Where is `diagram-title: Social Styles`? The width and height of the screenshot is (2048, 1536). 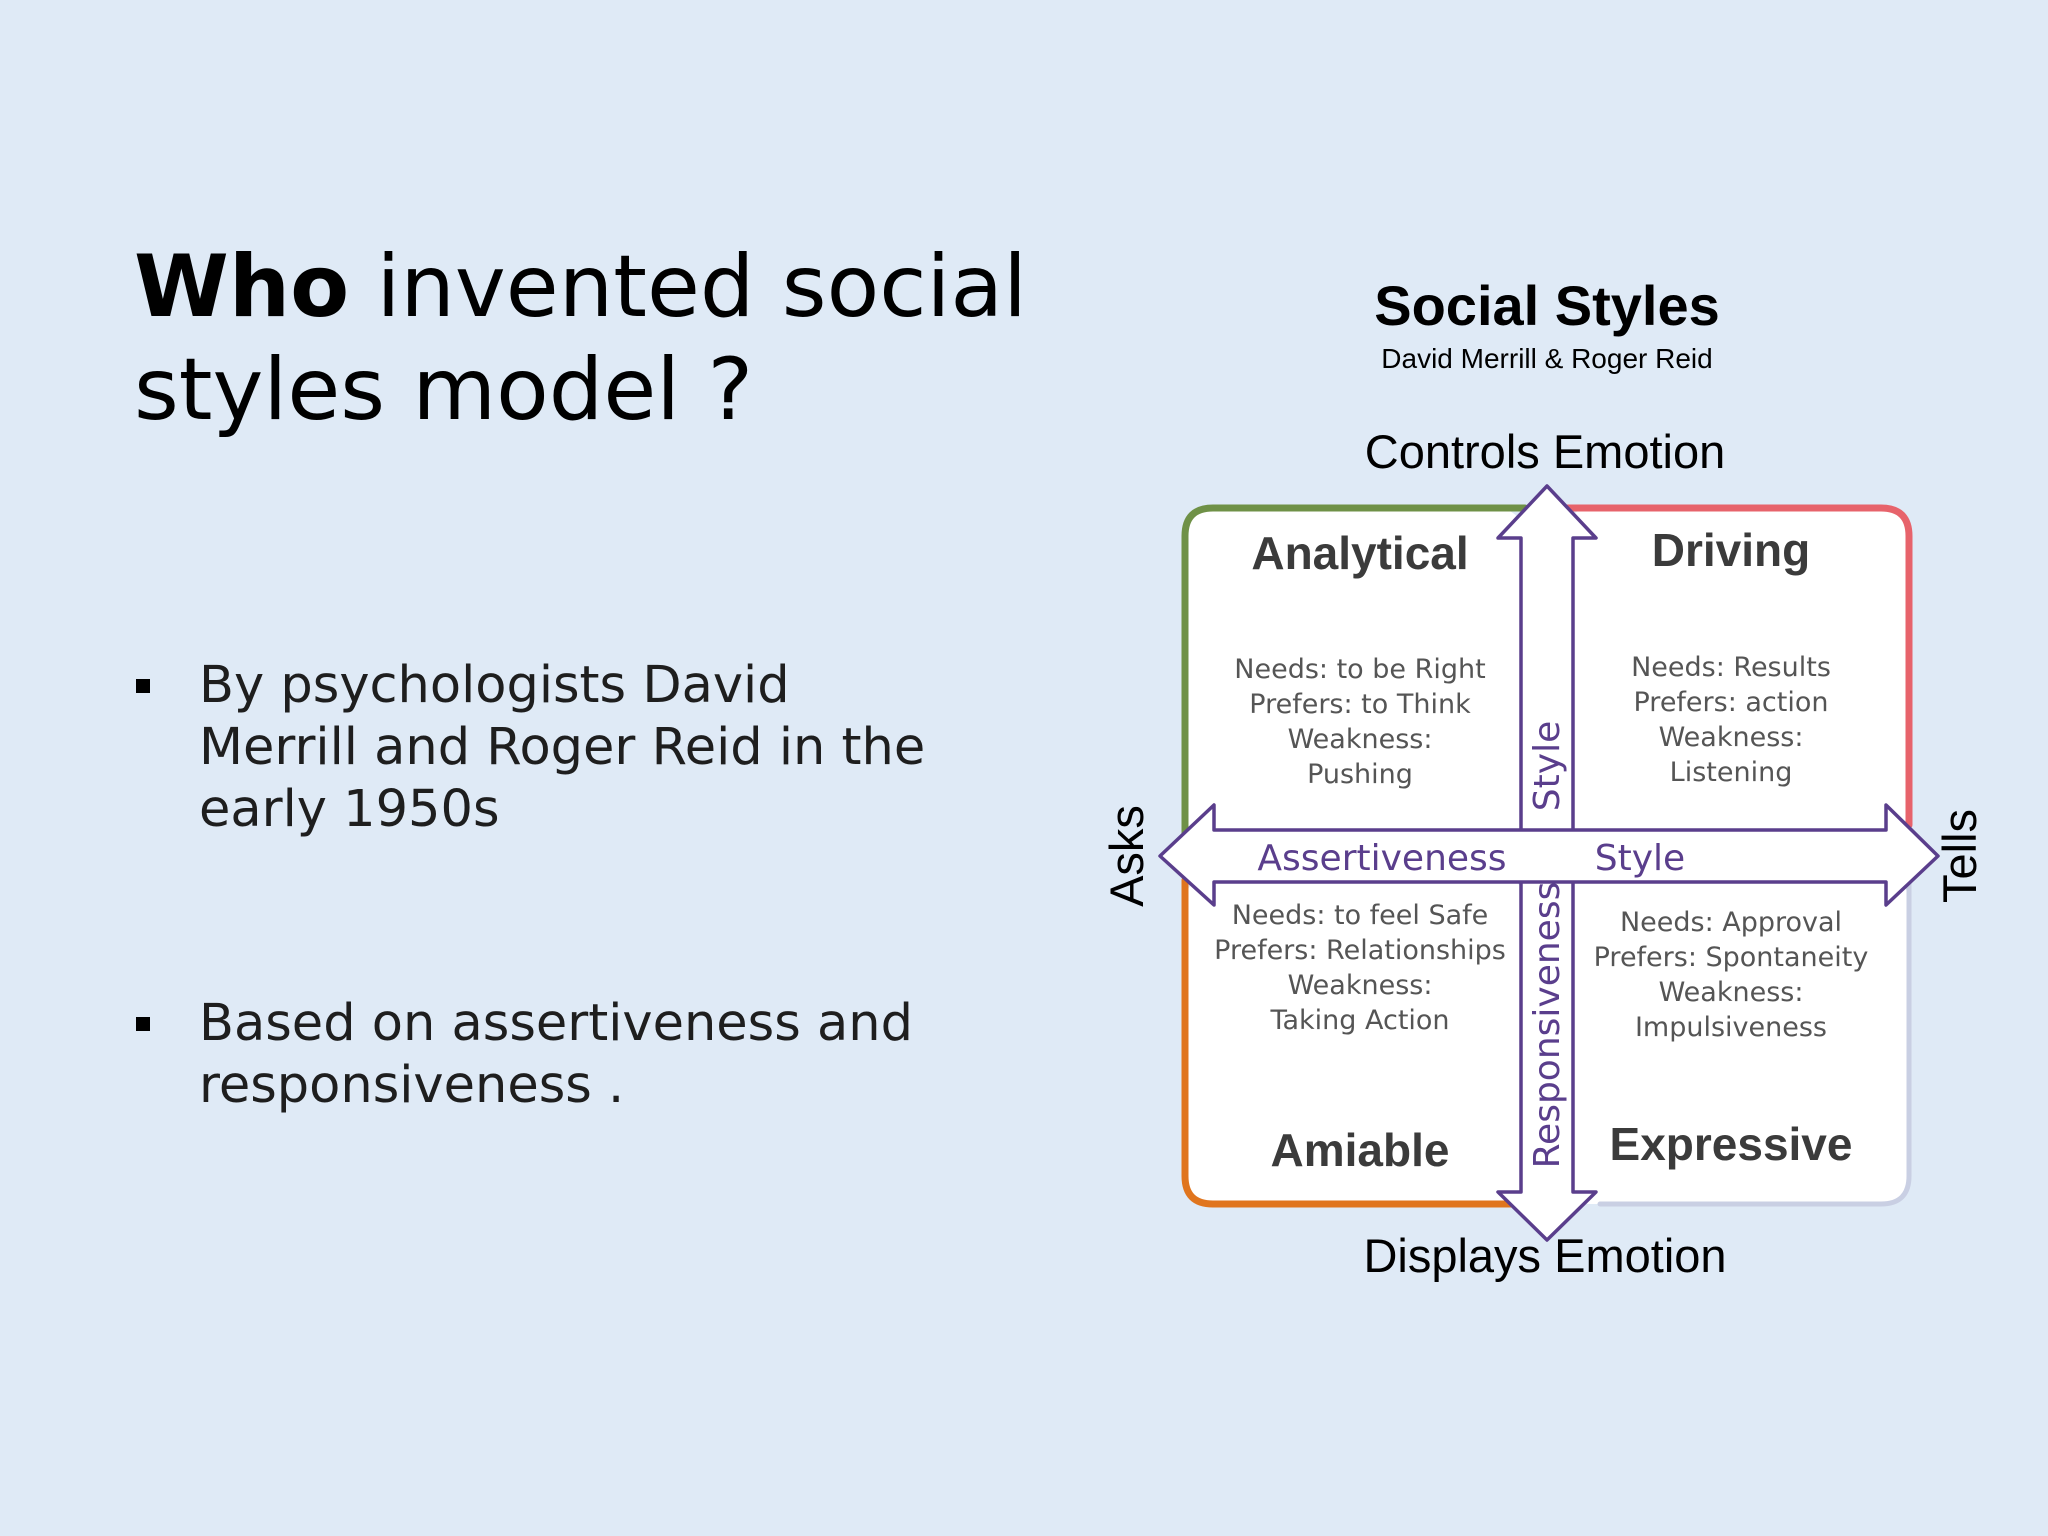
diagram-title: Social Styles is located at coordinates (1547, 305).